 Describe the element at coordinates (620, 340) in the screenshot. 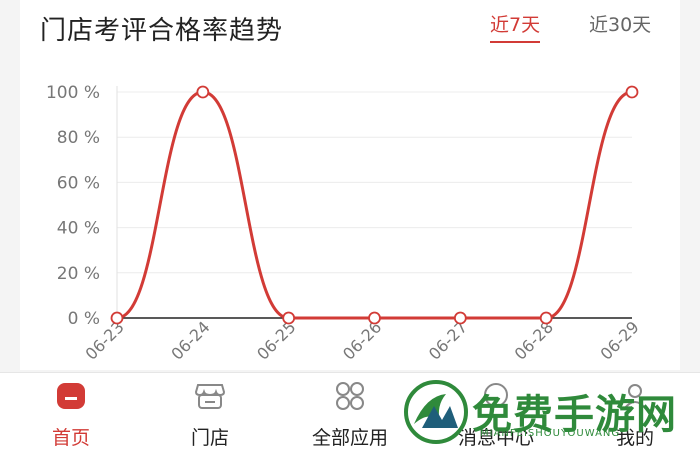

I see `x-tick-label: 06-29` at that location.